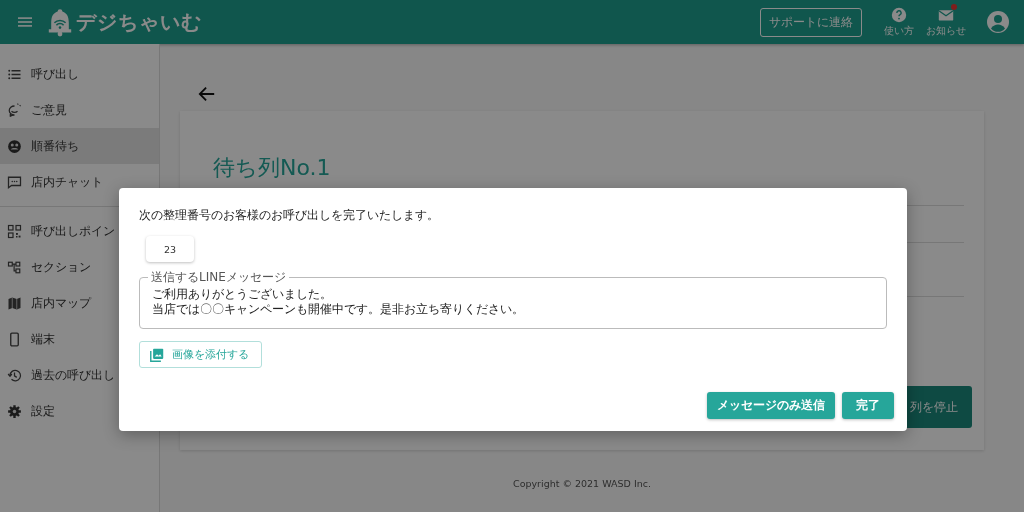 This screenshot has width=1024, height=512. Describe the element at coordinates (582, 483) in the screenshot. I see `copyright-text: Copyright © 2021 WASD Inc.` at that location.